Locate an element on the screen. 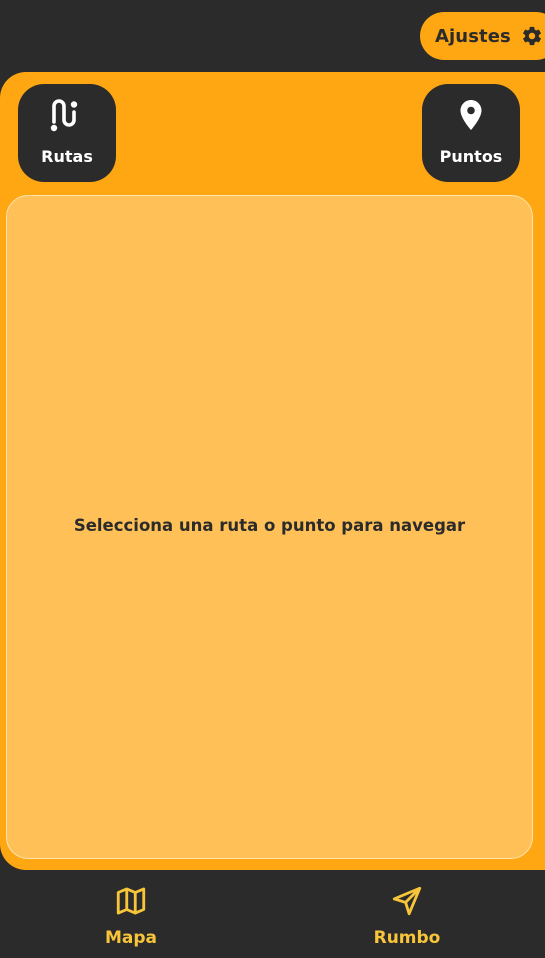 This screenshot has height=958, width=545. nav-mapa-label: Mapa is located at coordinates (131, 938).